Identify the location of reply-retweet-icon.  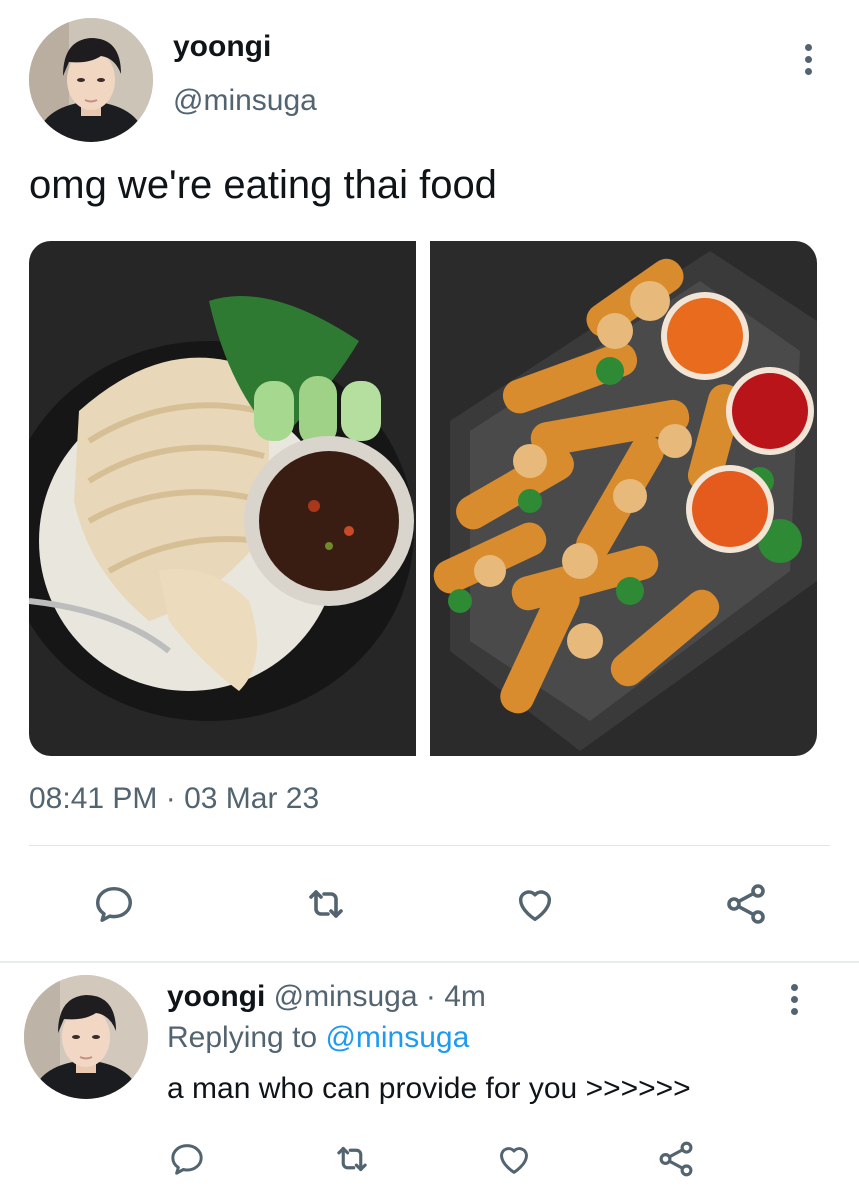
(352, 1159).